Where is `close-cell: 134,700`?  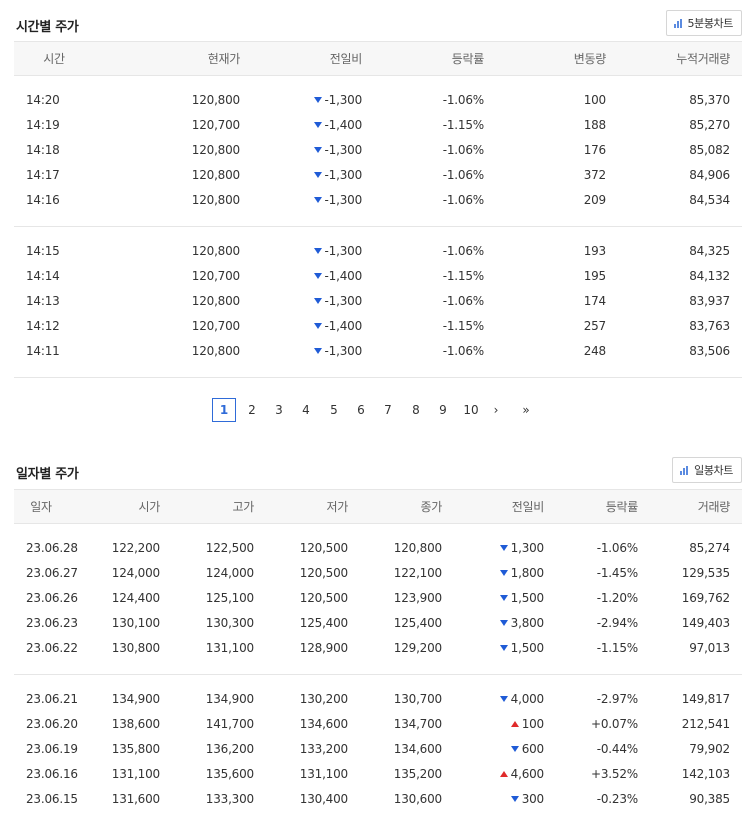 close-cell: 134,700 is located at coordinates (417, 724).